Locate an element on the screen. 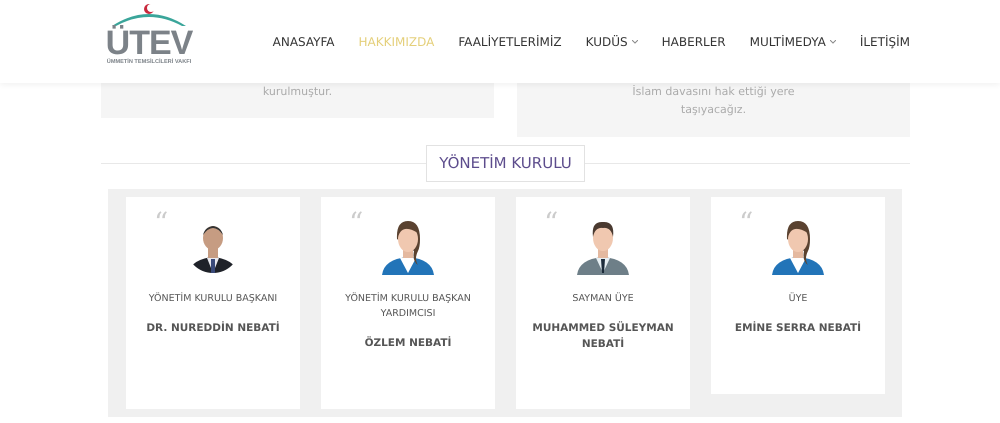  nav-link: HABERLER is located at coordinates (694, 41).